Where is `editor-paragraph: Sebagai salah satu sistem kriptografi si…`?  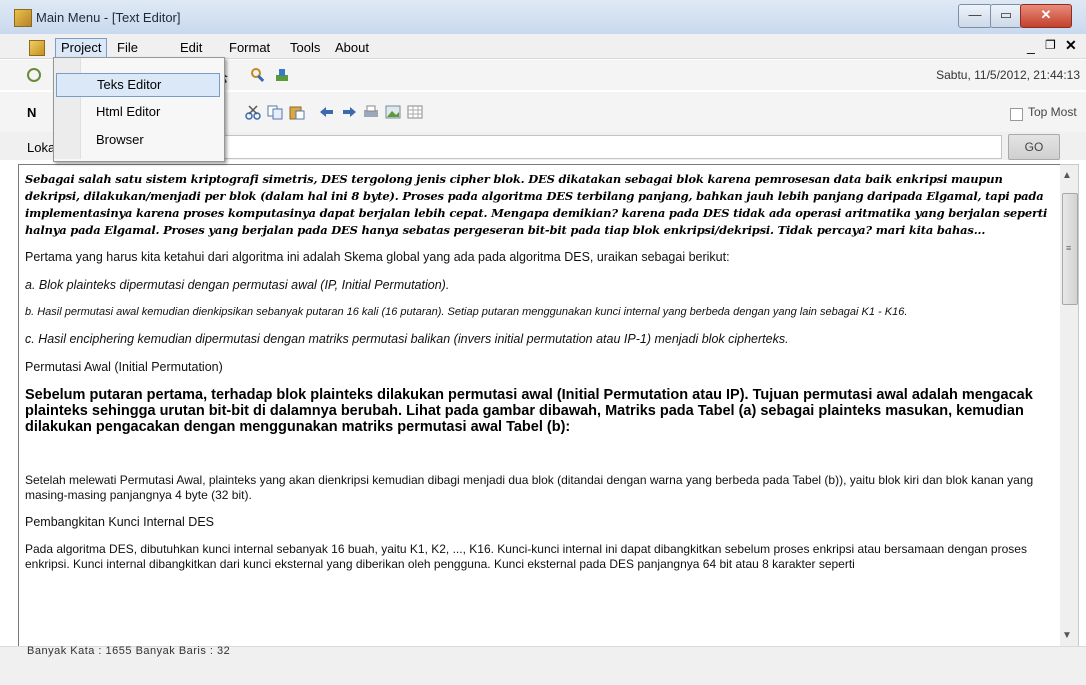
editor-paragraph: Sebagai salah satu sistem kriptografi si… is located at coordinates (536, 204).